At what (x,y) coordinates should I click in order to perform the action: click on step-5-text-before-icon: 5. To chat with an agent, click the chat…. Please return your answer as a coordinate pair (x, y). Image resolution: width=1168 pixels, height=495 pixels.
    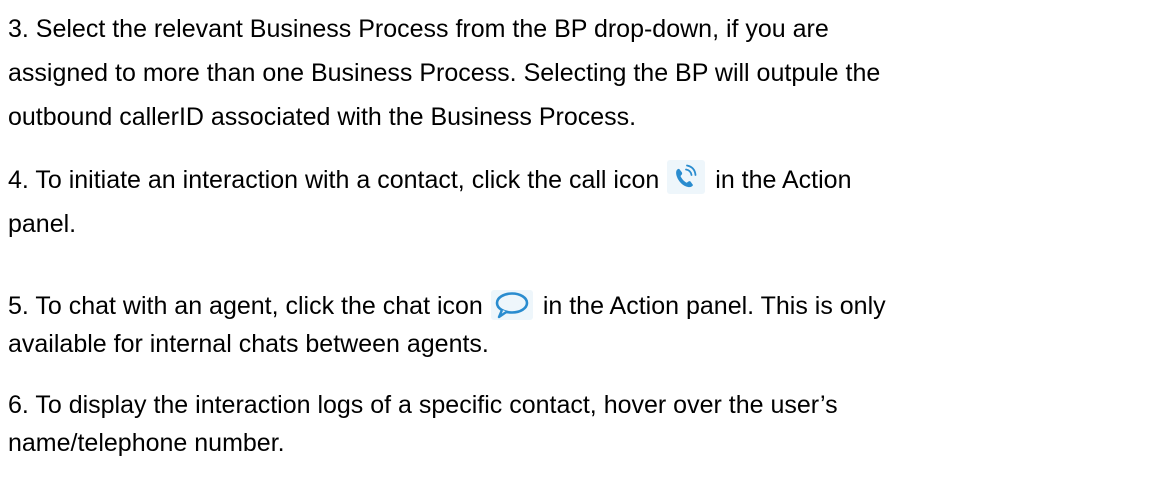
    Looking at the image, I should click on (245, 306).